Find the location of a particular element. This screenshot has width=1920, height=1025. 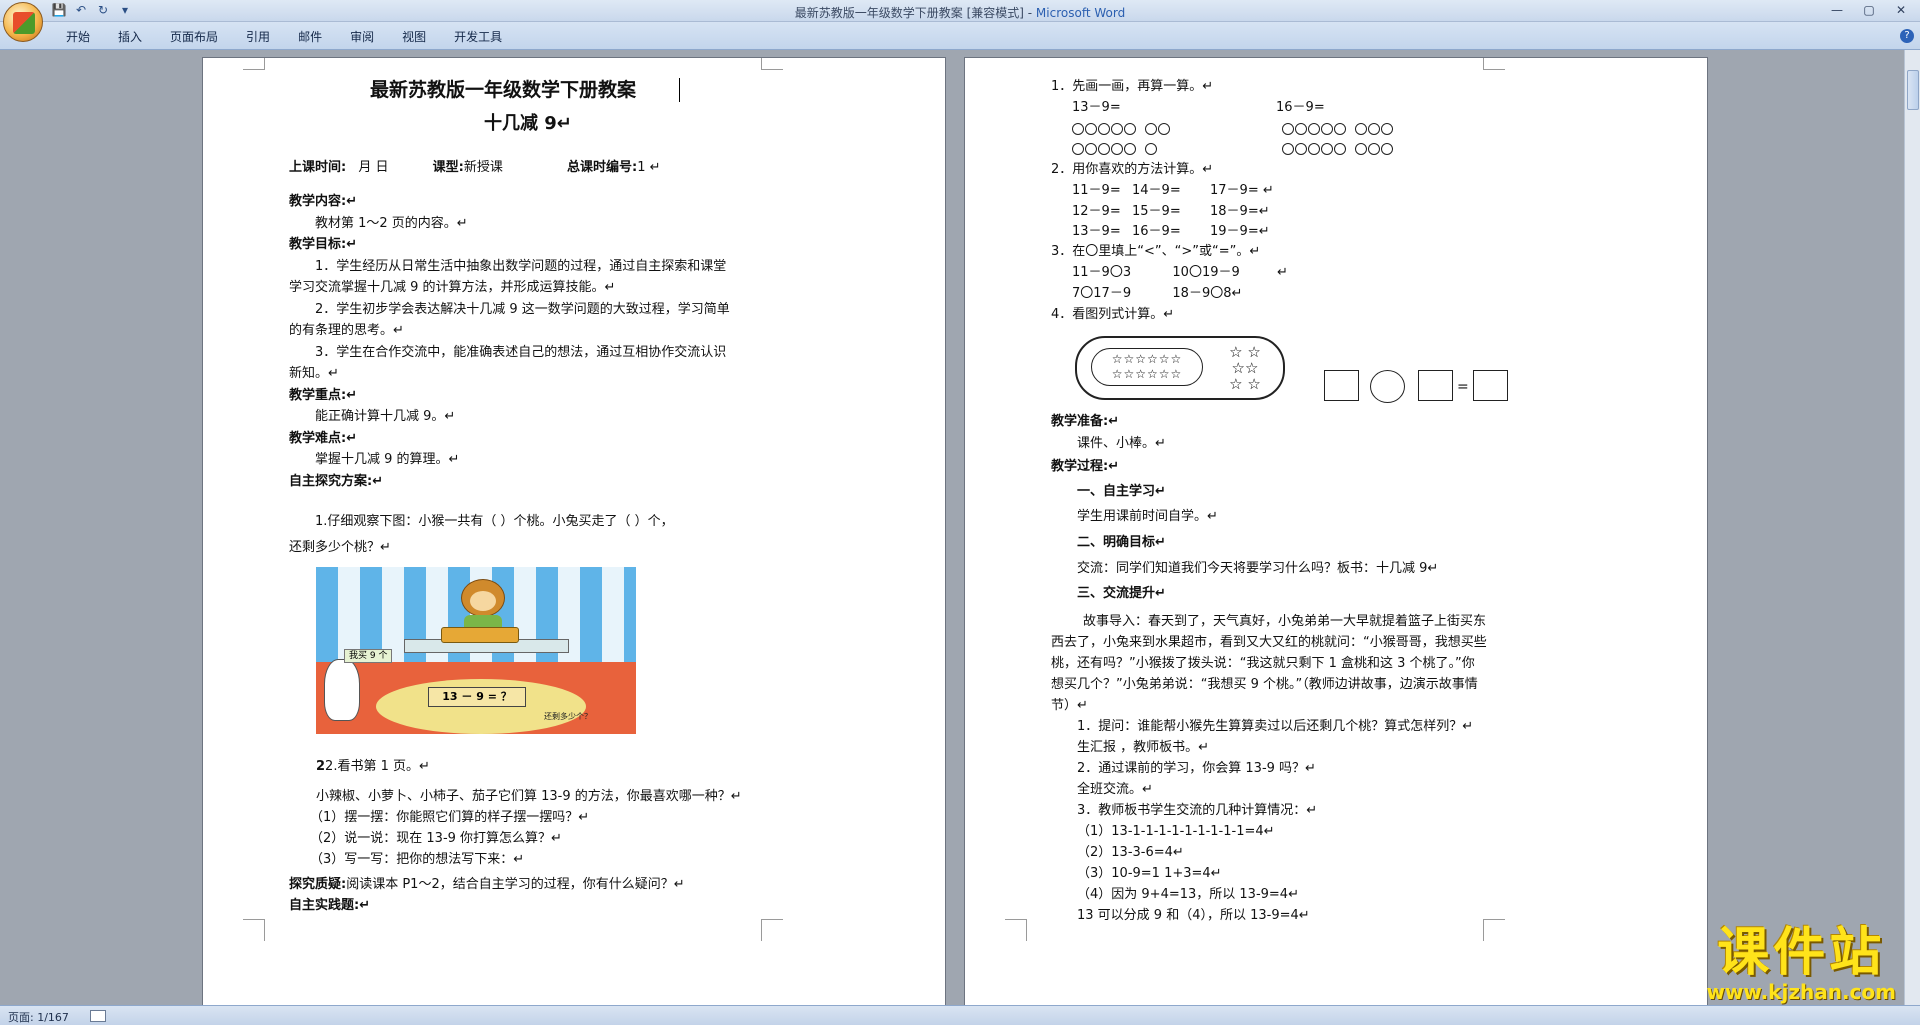

section-2-text: 交流：同学们知道我们今天将要学习什么吗？板书：十几减 9↵ is located at coordinates (1258, 568).